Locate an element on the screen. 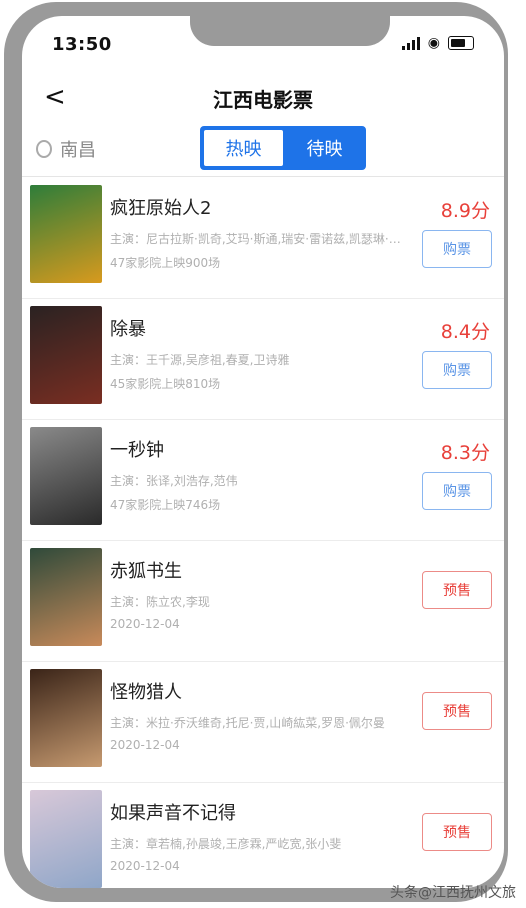 The height and width of the screenshot is (908, 526). watermark: 头条@江西抚州文旅 is located at coordinates (453, 893).